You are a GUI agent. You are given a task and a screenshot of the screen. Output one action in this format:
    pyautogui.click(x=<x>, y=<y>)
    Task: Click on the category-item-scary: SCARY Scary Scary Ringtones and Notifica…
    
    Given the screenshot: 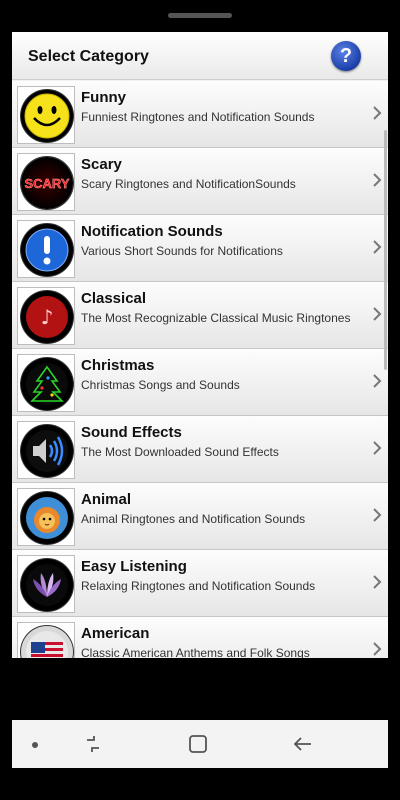 What is the action you would take?
    pyautogui.click(x=200, y=181)
    